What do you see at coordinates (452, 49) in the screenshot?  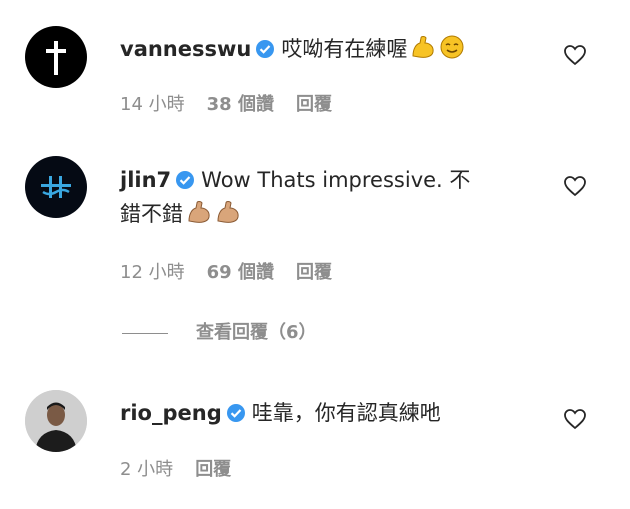 I see `smiling-face-icon` at bounding box center [452, 49].